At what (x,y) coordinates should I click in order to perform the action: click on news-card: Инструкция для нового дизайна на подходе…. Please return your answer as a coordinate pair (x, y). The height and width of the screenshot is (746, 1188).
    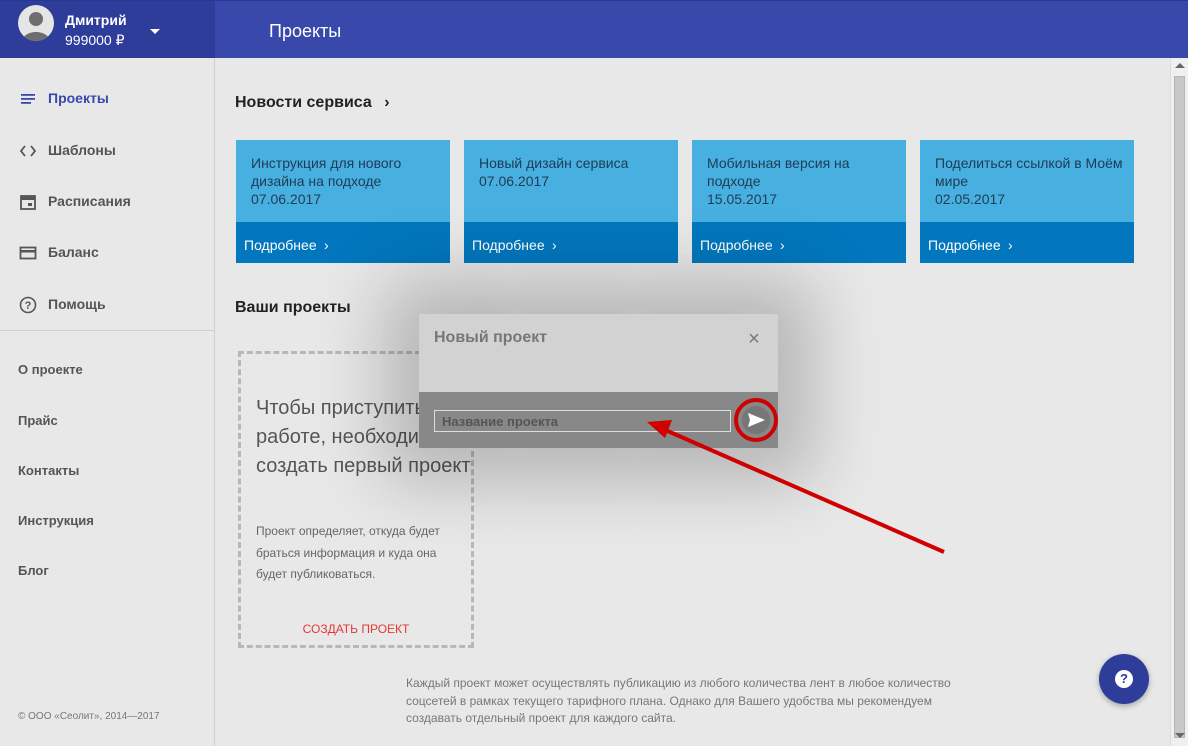
    Looking at the image, I should click on (343, 201).